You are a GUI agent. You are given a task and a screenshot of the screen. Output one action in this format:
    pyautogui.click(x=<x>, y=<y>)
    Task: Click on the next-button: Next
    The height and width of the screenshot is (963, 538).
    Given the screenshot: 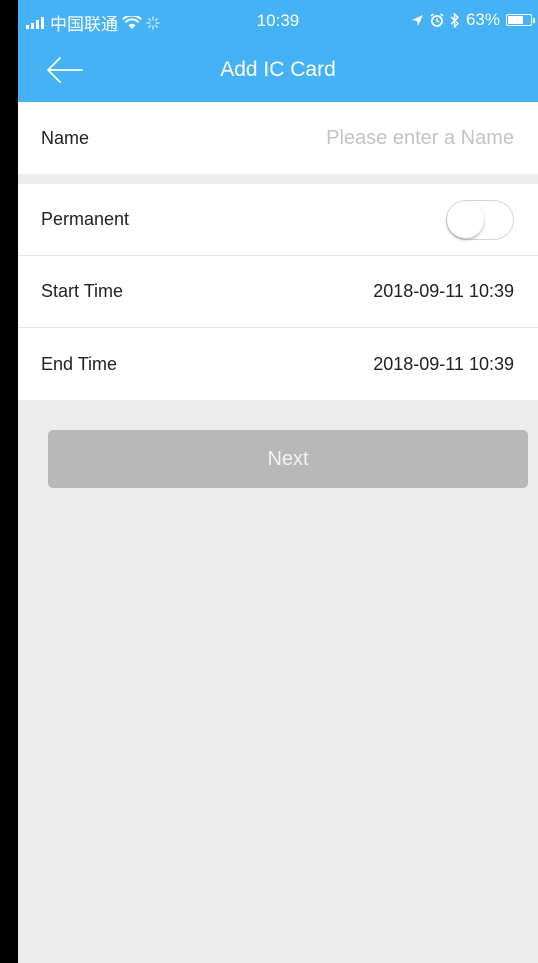 What is the action you would take?
    pyautogui.click(x=288, y=459)
    